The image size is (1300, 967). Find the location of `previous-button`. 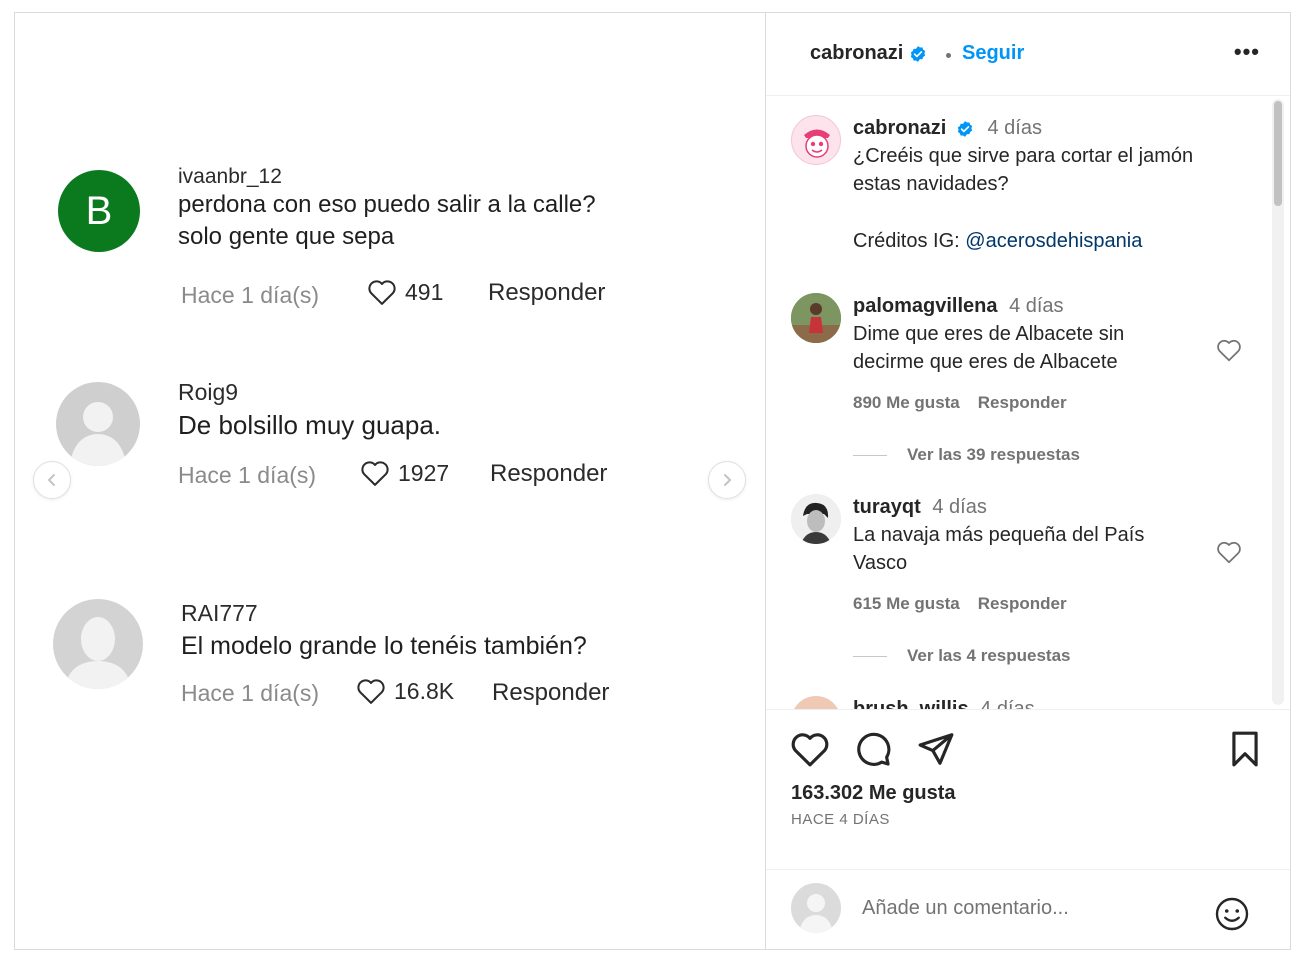

previous-button is located at coordinates (52, 480).